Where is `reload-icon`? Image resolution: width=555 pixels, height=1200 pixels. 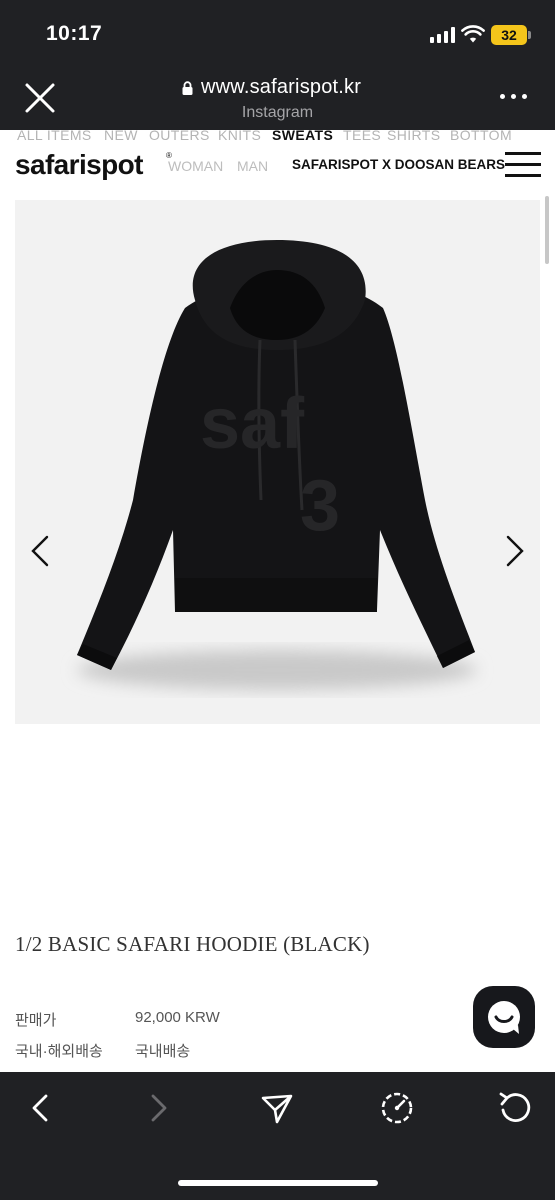 reload-icon is located at coordinates (515, 1108).